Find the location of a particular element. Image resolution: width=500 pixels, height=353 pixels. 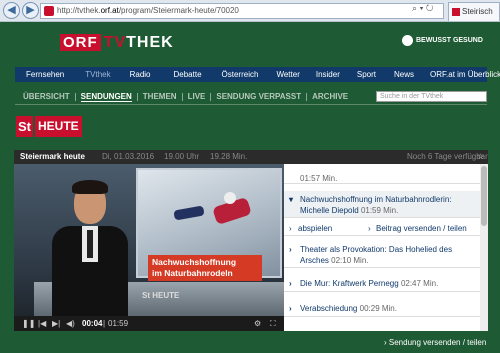

url-domain: orf.at is located at coordinates (109, 10).